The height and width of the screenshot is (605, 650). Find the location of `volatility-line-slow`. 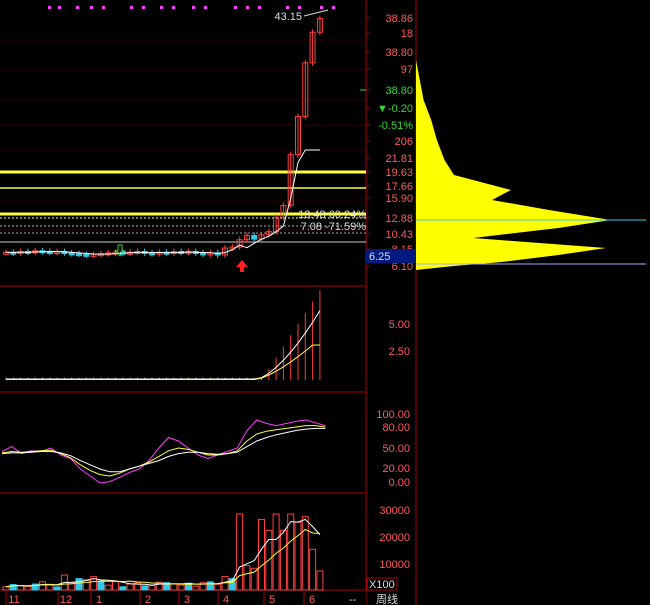

volatility-line-slow is located at coordinates (163, 362).